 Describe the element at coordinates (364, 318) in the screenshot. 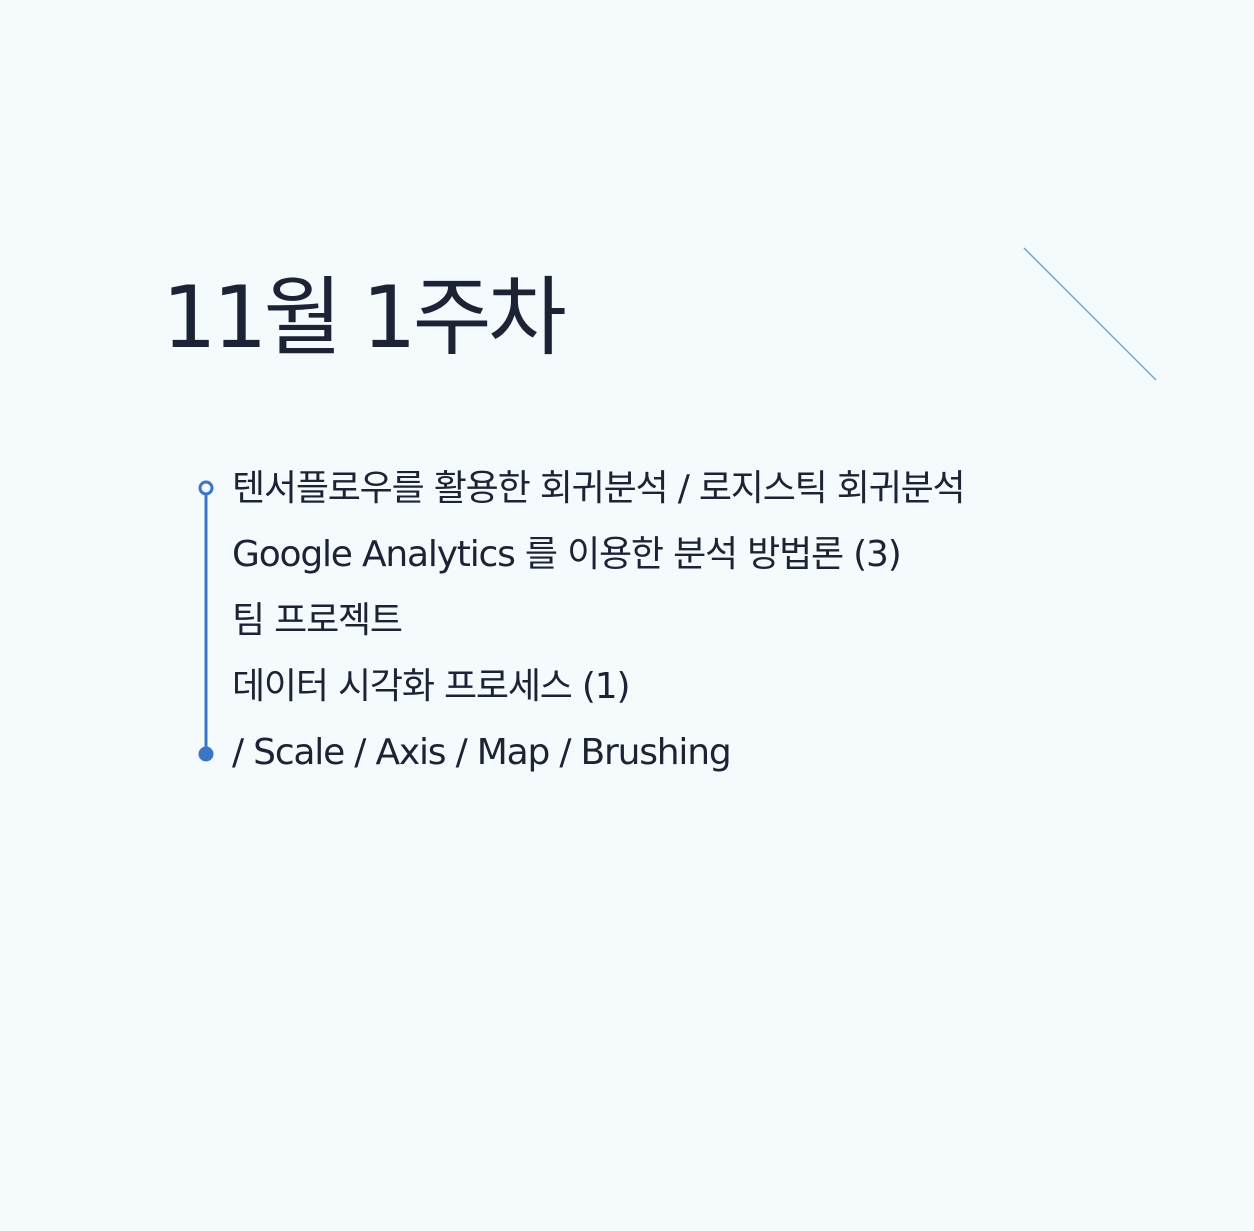

I see `page-title: 11월 1주차` at that location.